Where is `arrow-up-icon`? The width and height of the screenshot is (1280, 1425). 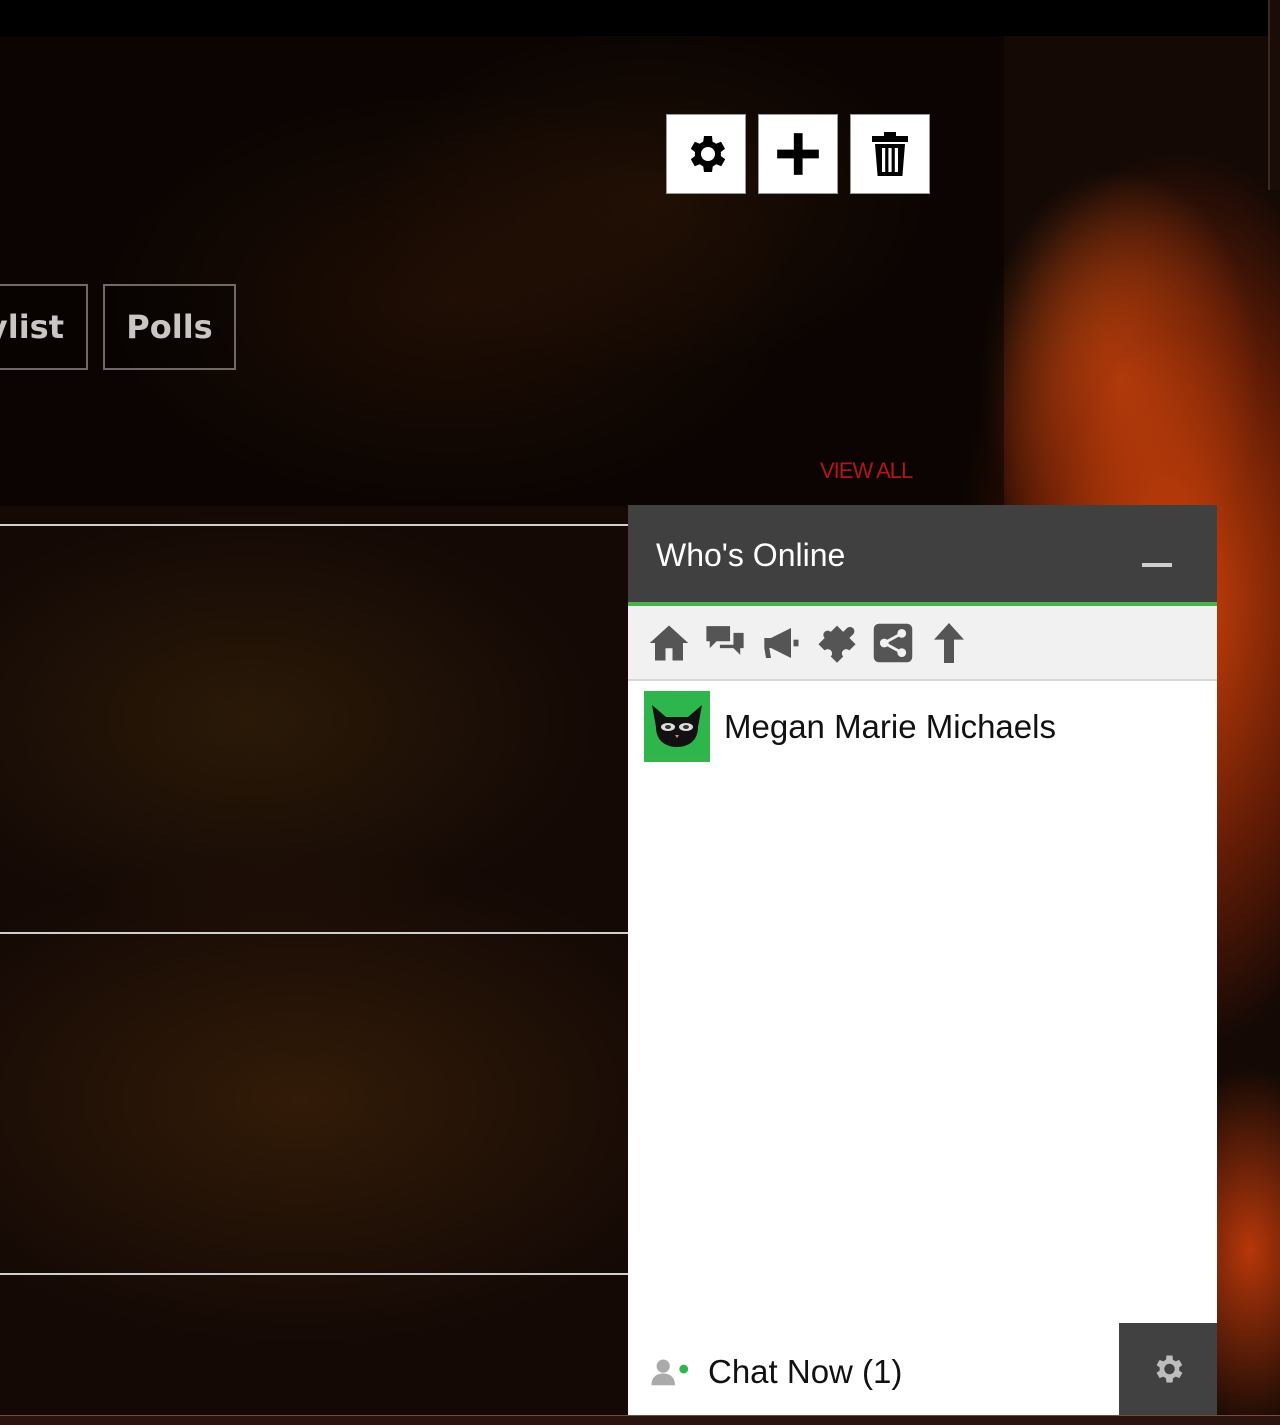
arrow-up-icon is located at coordinates (949, 643).